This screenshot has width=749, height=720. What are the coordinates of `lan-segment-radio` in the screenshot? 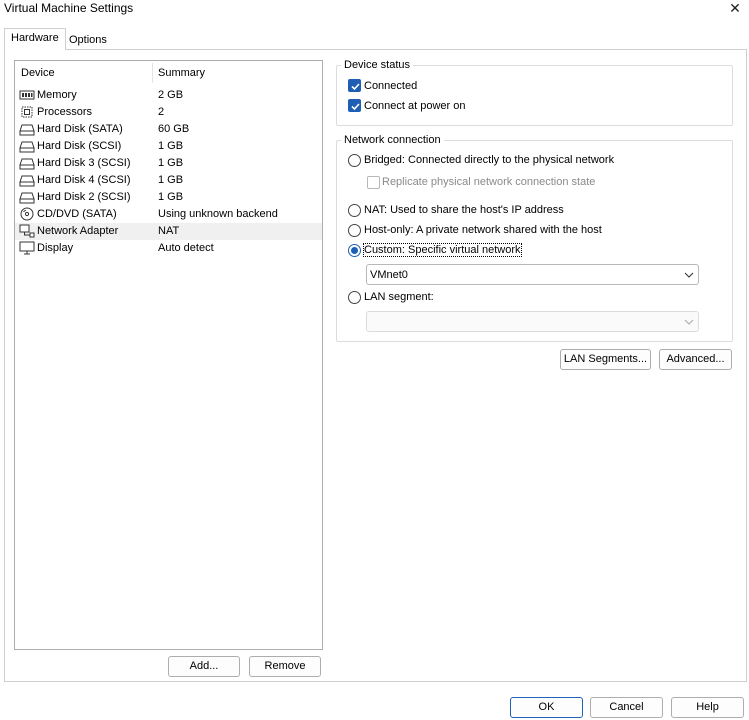 It's located at (354, 297).